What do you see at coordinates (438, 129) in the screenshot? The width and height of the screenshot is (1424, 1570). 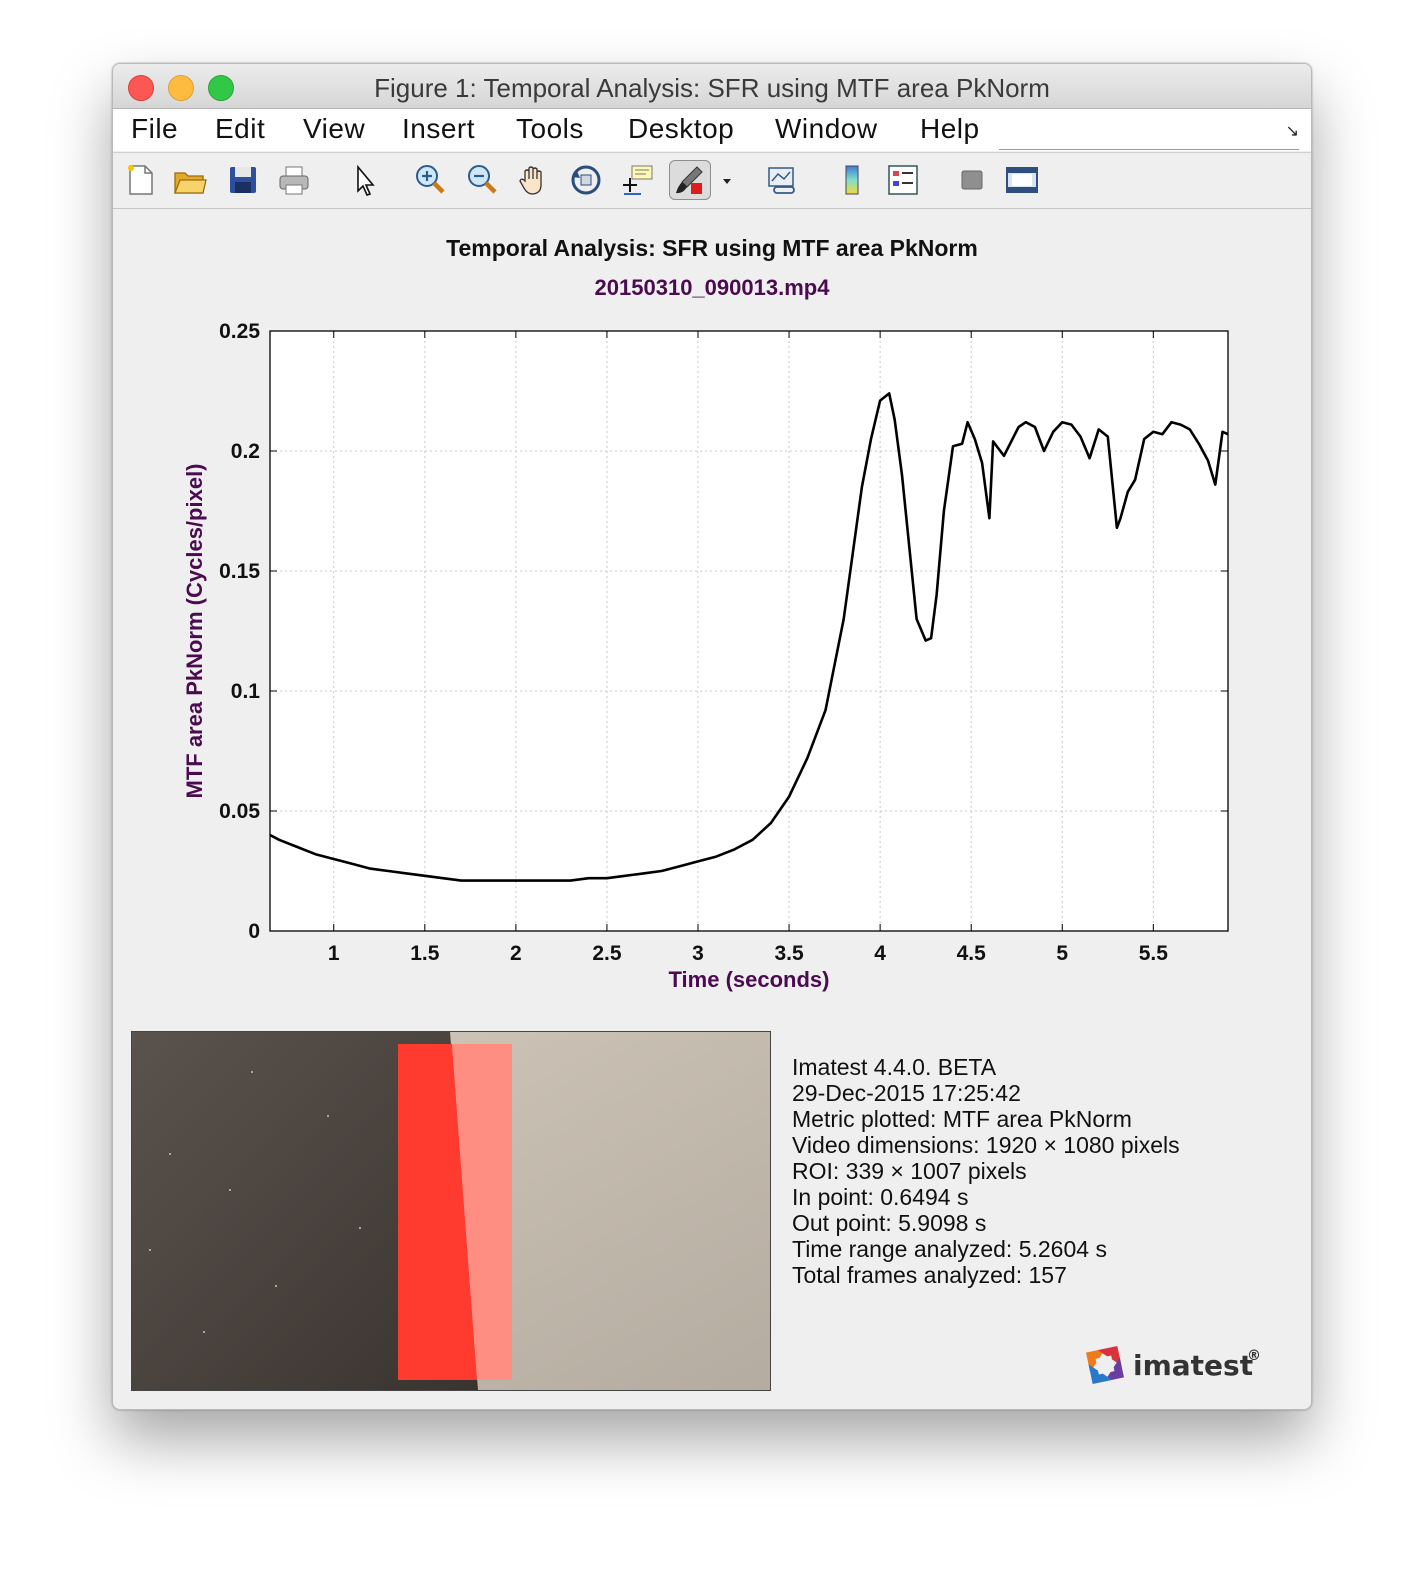 I see `menu-insert: Insert` at bounding box center [438, 129].